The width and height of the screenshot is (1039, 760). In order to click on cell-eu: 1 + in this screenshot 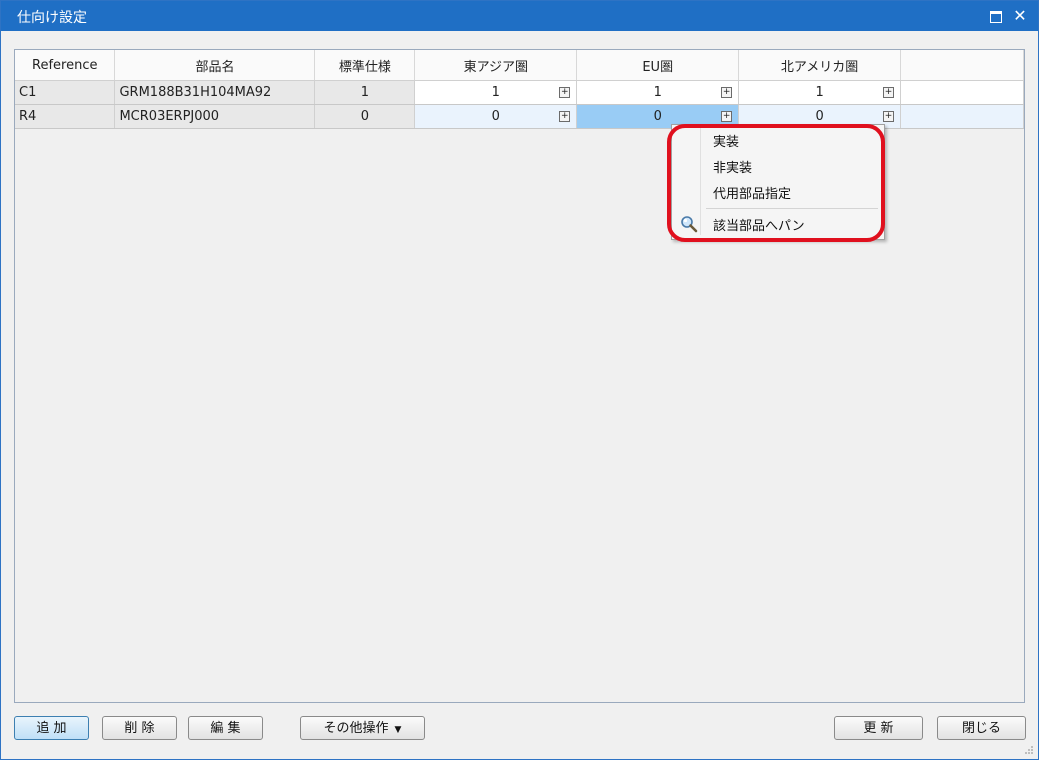, I will do `click(658, 92)`.